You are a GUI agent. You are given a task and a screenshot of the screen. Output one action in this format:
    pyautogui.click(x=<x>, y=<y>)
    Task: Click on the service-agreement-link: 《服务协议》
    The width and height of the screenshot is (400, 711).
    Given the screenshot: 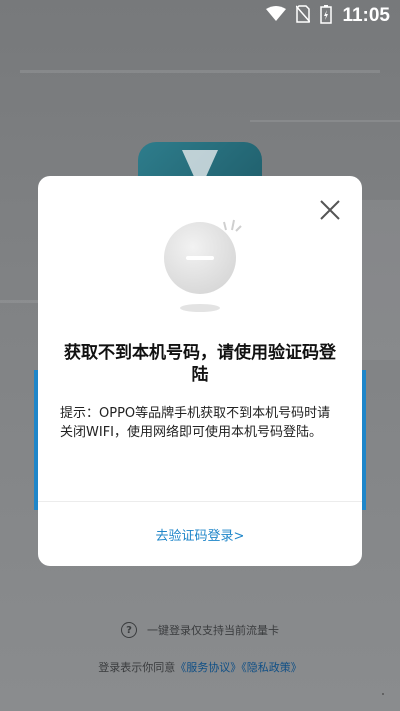 What is the action you would take?
    pyautogui.click(x=208, y=667)
    